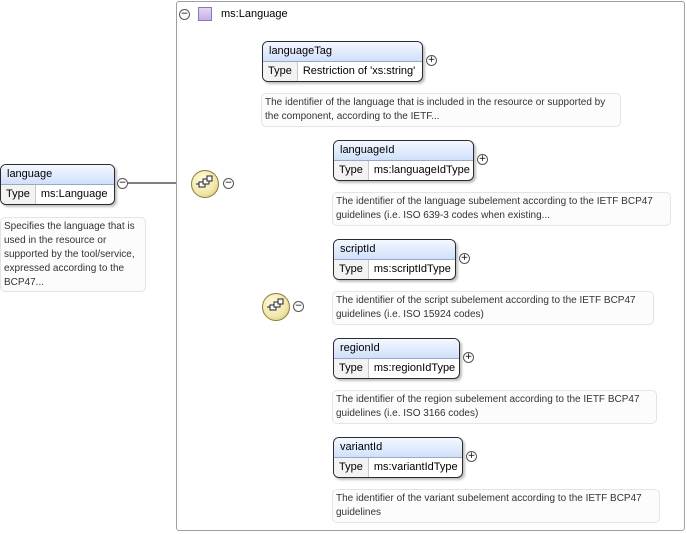 The image size is (687, 534). Describe the element at coordinates (421, 170) in the screenshot. I see `type-value: ms:languageIdType` at that location.